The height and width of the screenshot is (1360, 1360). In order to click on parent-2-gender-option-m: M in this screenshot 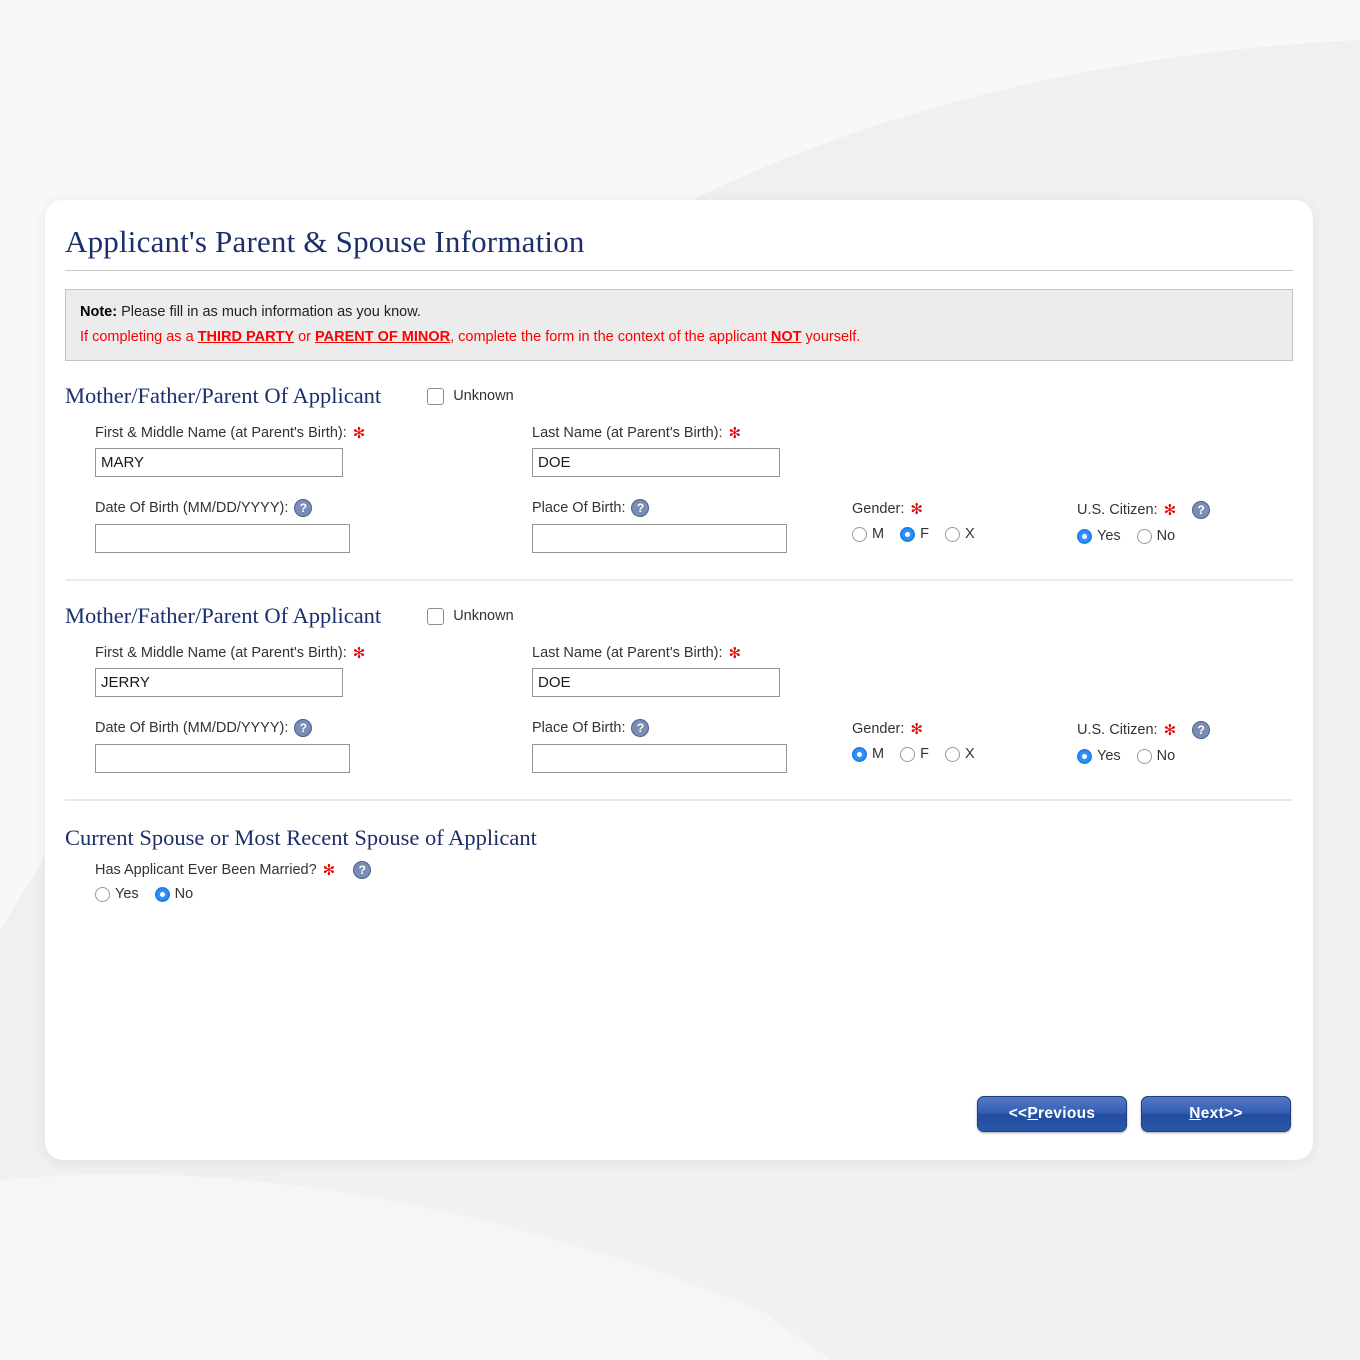, I will do `click(868, 754)`.